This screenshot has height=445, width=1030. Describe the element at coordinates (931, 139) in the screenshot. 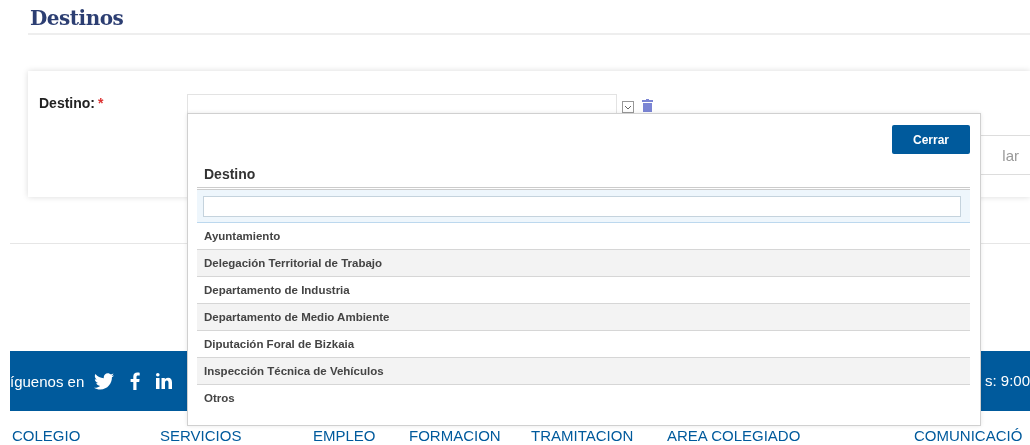

I see `close-button: Cerrar` at that location.